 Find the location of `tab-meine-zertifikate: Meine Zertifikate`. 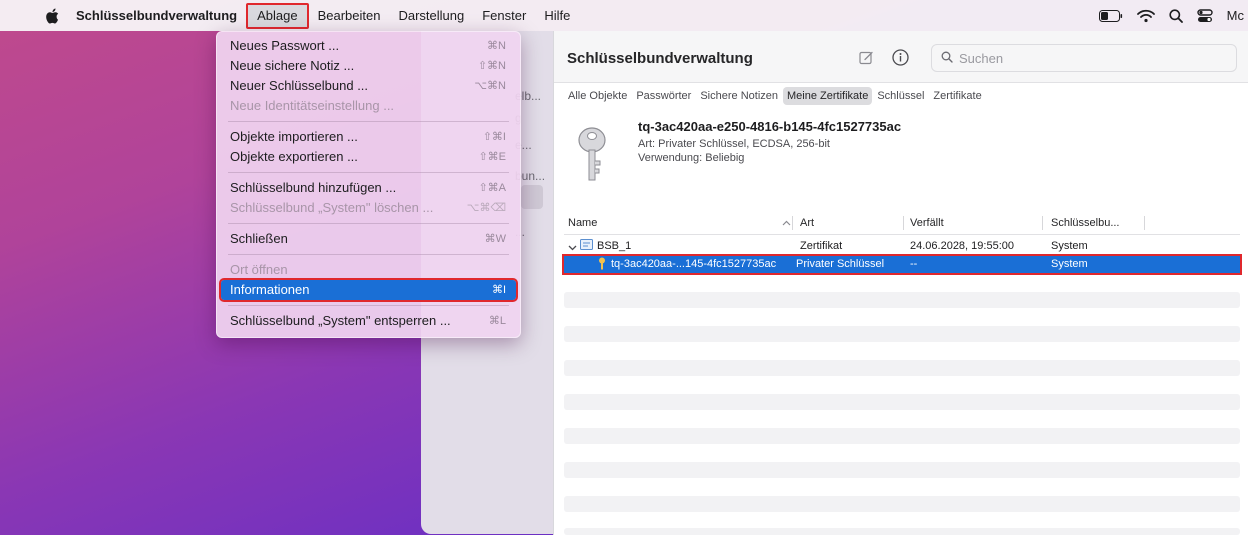

tab-meine-zertifikate: Meine Zertifikate is located at coordinates (828, 96).